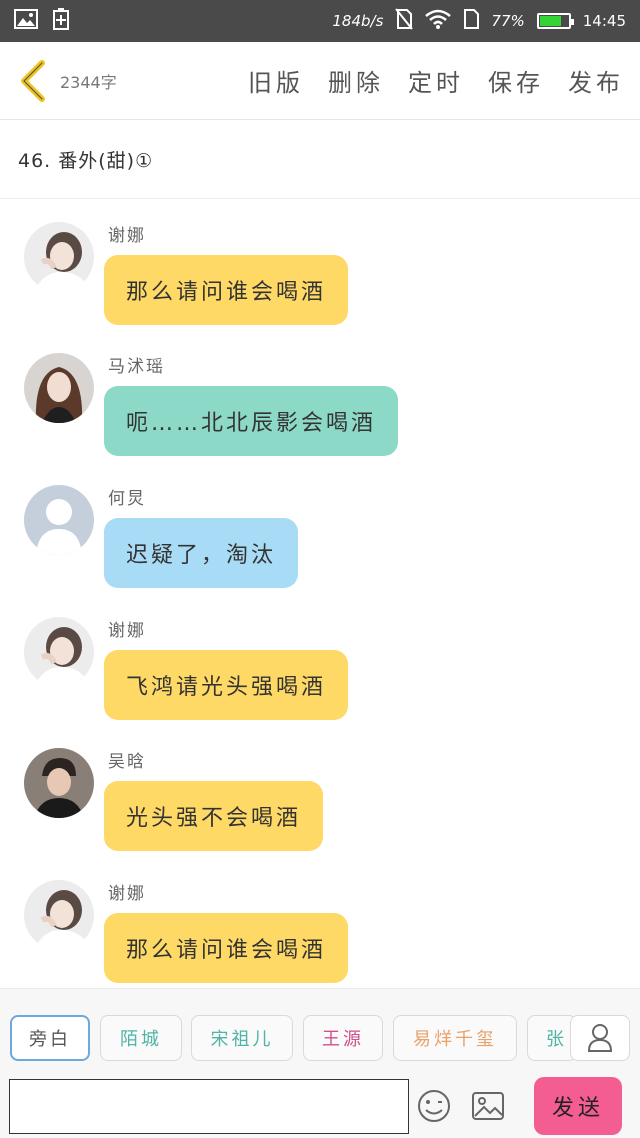  What do you see at coordinates (127, 762) in the screenshot?
I see `sender-name: 吴晗` at bounding box center [127, 762].